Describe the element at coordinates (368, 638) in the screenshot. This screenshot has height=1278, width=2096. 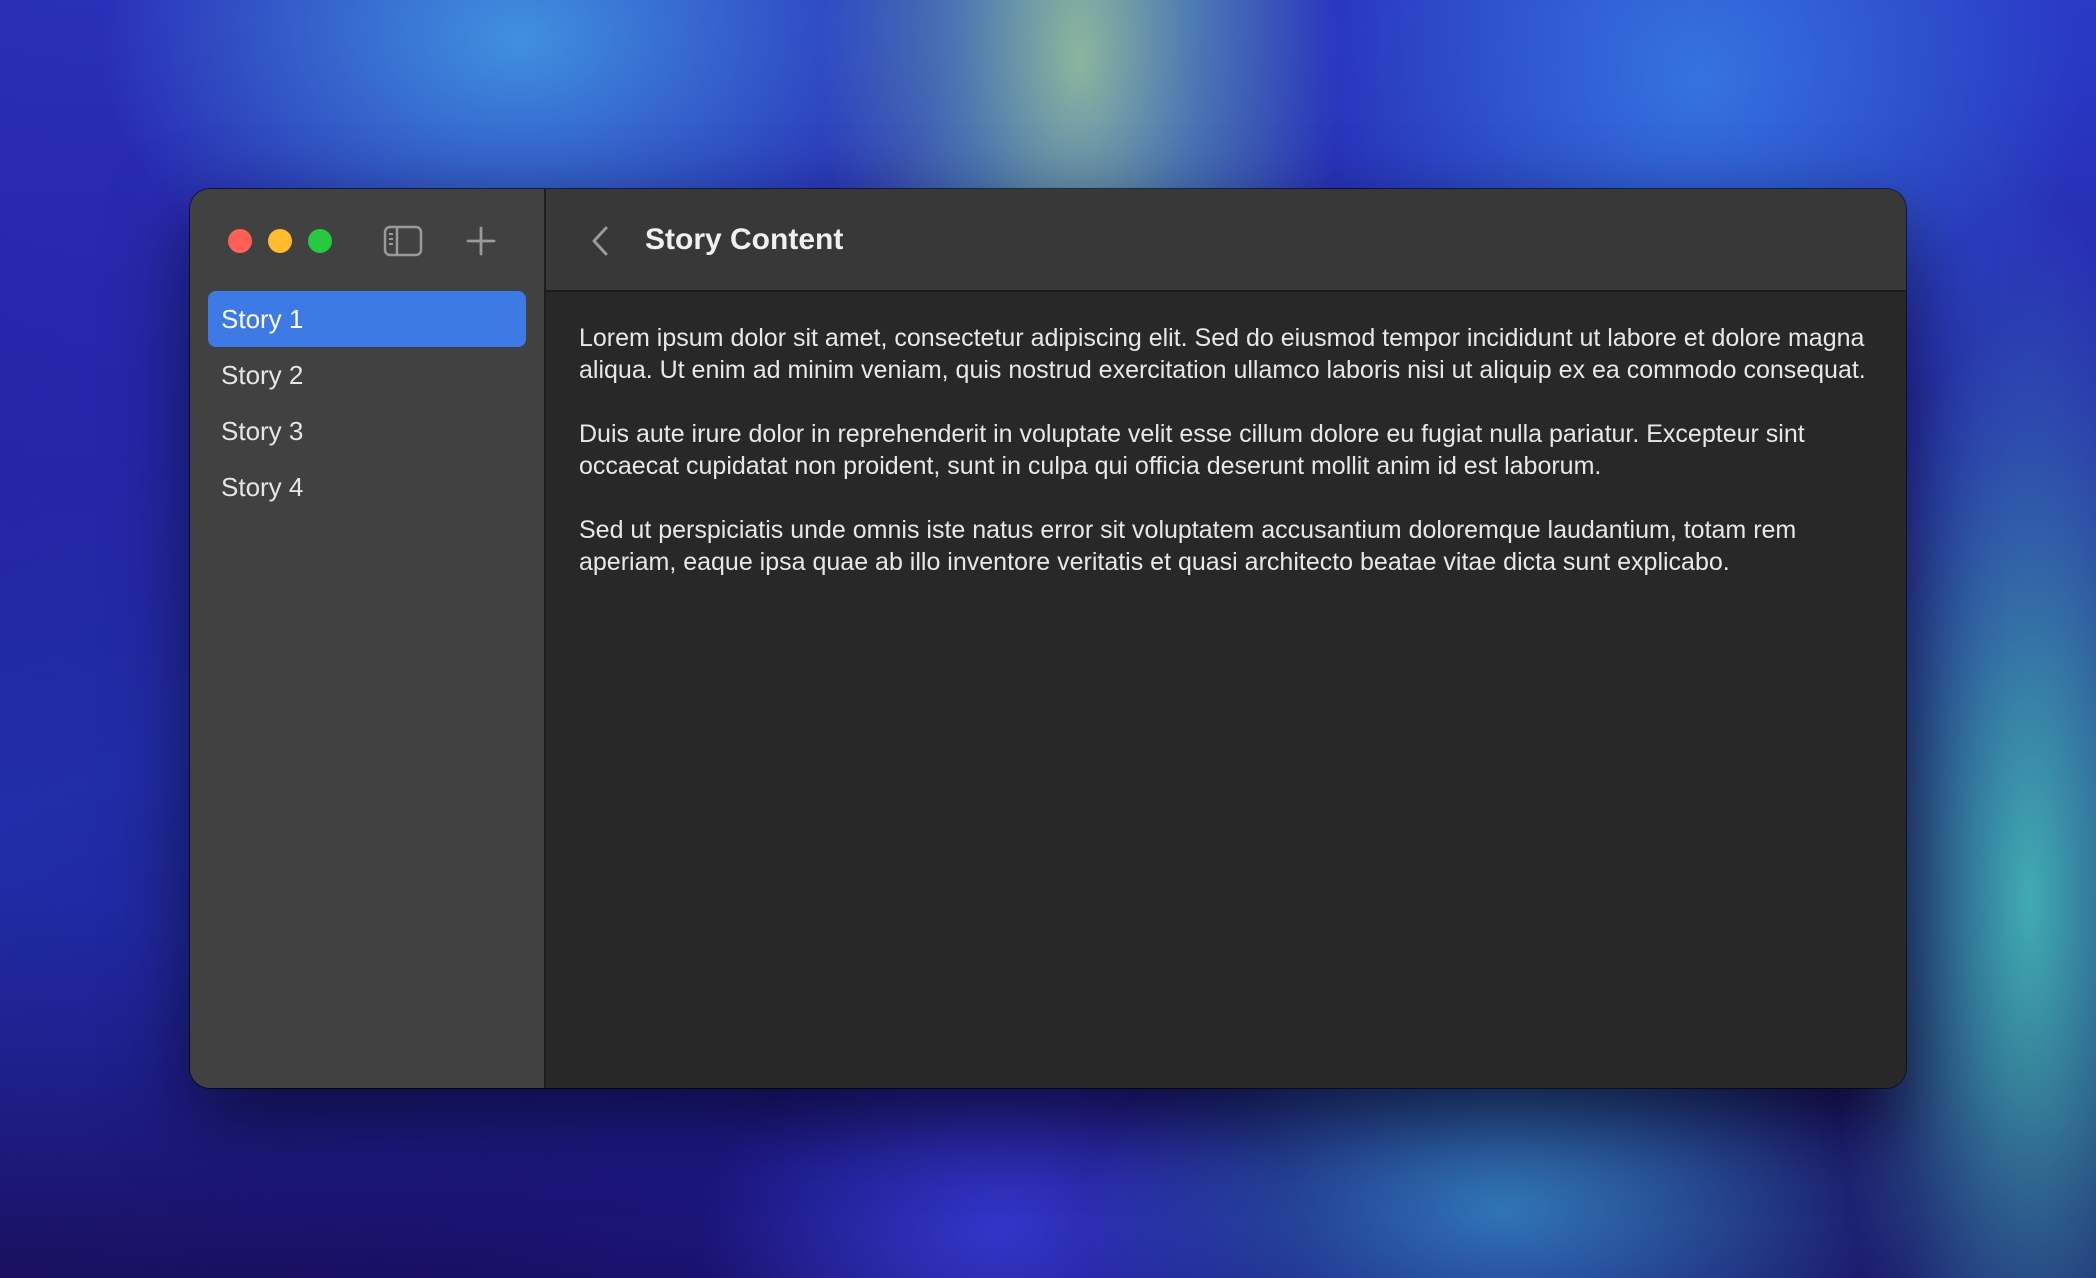
I see `sidebar: Story 1 Story 2 Story 3 Story 4` at that location.